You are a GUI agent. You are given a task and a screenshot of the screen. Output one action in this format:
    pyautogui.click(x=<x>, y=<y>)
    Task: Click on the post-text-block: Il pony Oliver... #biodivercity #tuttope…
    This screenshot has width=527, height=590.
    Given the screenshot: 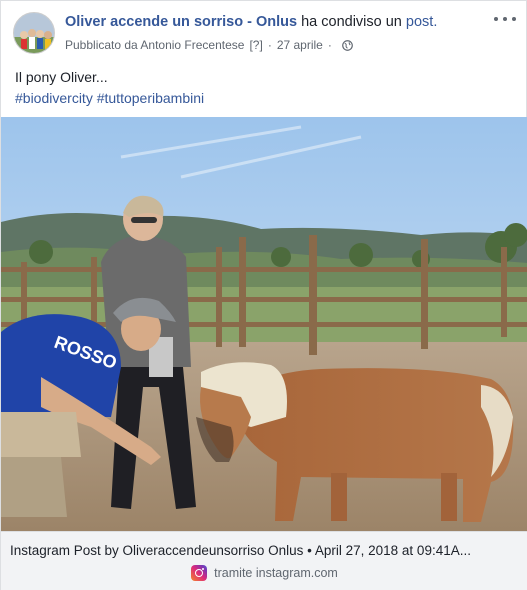 What is the action you would take?
    pyautogui.click(x=109, y=88)
    